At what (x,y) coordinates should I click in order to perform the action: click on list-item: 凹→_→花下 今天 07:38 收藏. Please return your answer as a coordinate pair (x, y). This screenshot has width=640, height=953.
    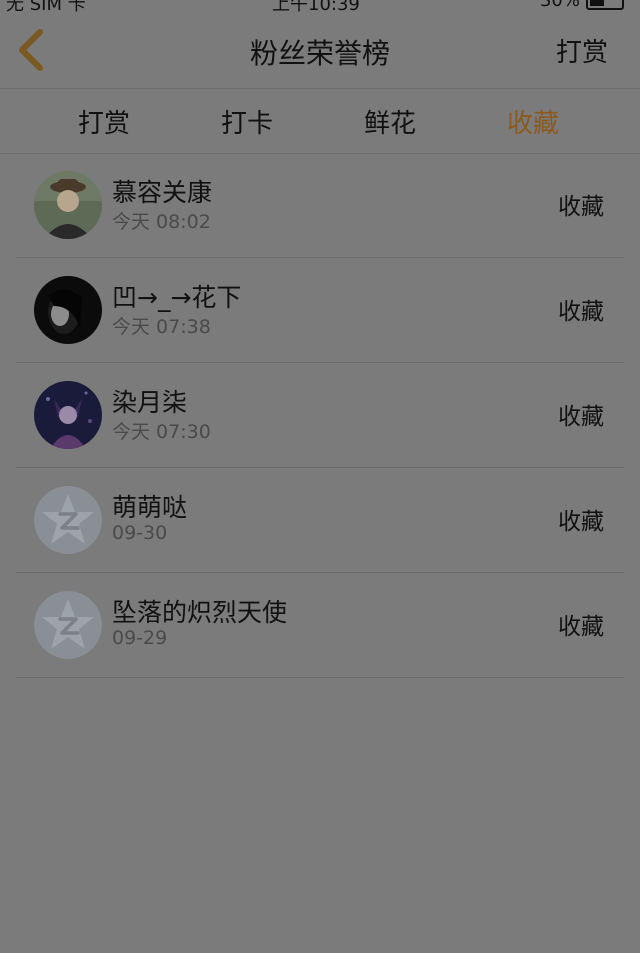
    Looking at the image, I should click on (320, 310).